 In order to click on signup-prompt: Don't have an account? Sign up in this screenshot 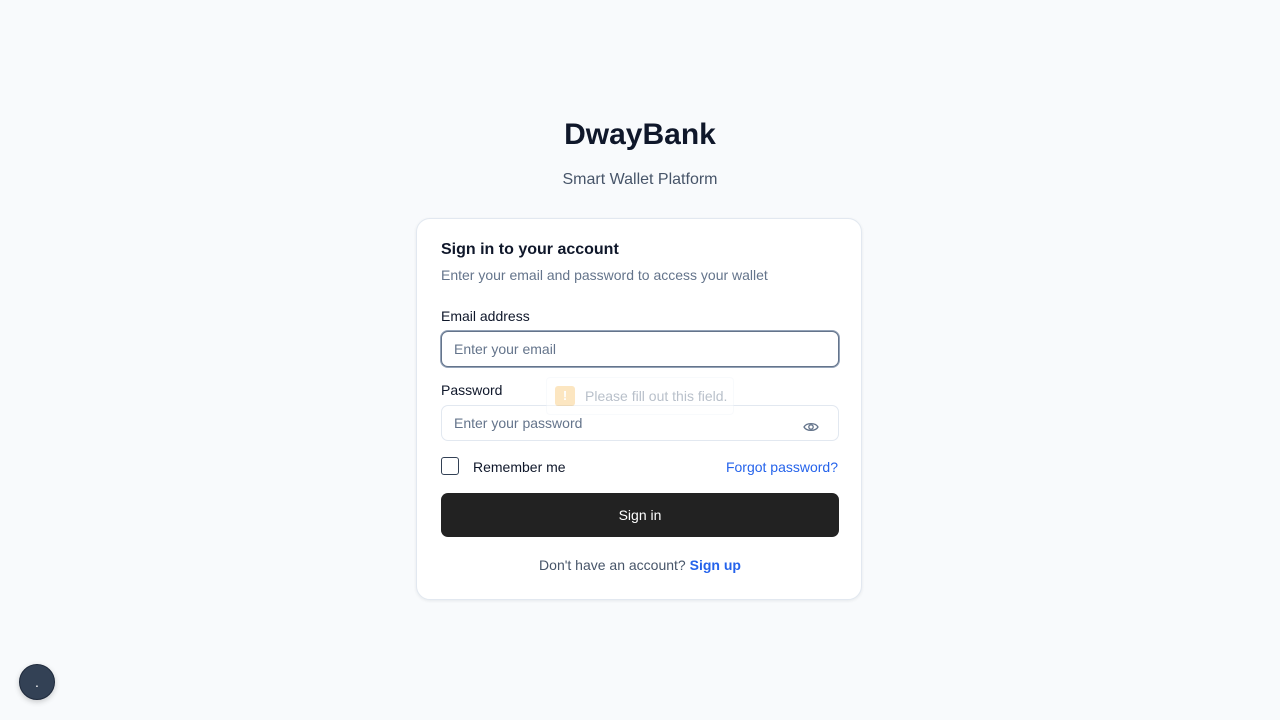, I will do `click(640, 565)`.